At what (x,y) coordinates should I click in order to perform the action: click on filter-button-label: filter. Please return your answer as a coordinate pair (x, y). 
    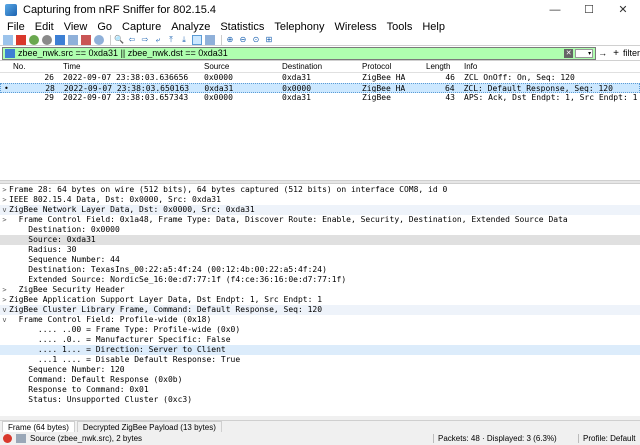
    Looking at the image, I should click on (631, 53).